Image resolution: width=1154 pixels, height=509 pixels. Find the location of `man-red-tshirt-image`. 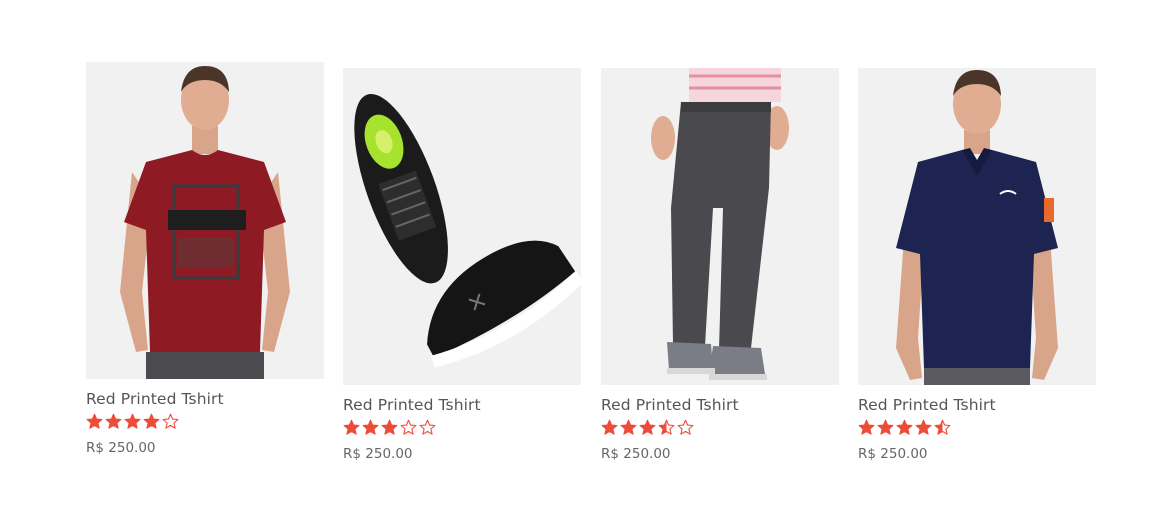

man-red-tshirt-image is located at coordinates (205, 220).